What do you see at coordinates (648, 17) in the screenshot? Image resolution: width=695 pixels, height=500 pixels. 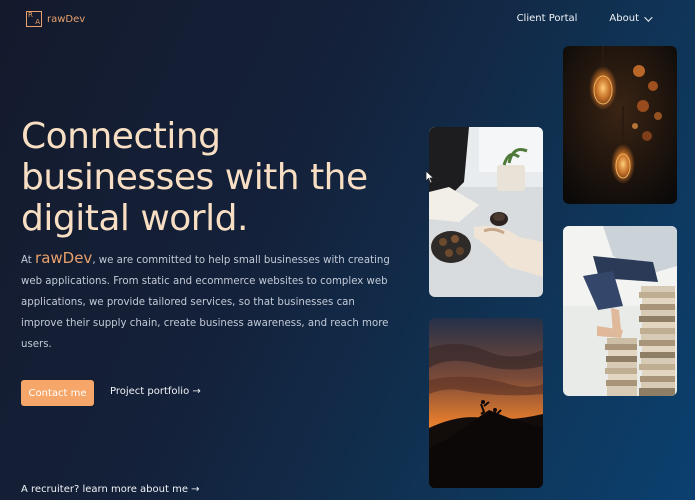 I see `chevron-down-icon` at bounding box center [648, 17].